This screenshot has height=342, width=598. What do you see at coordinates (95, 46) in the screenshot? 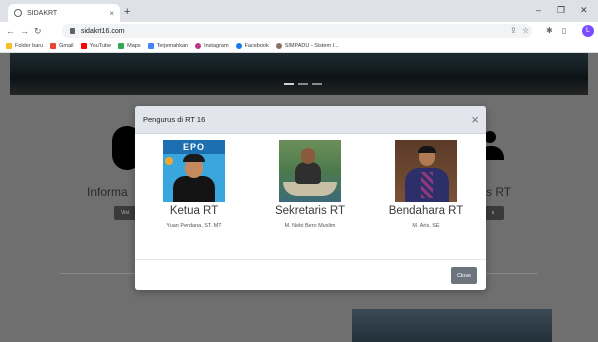
I see `bookmark-youtube: YouTube` at bounding box center [95, 46].